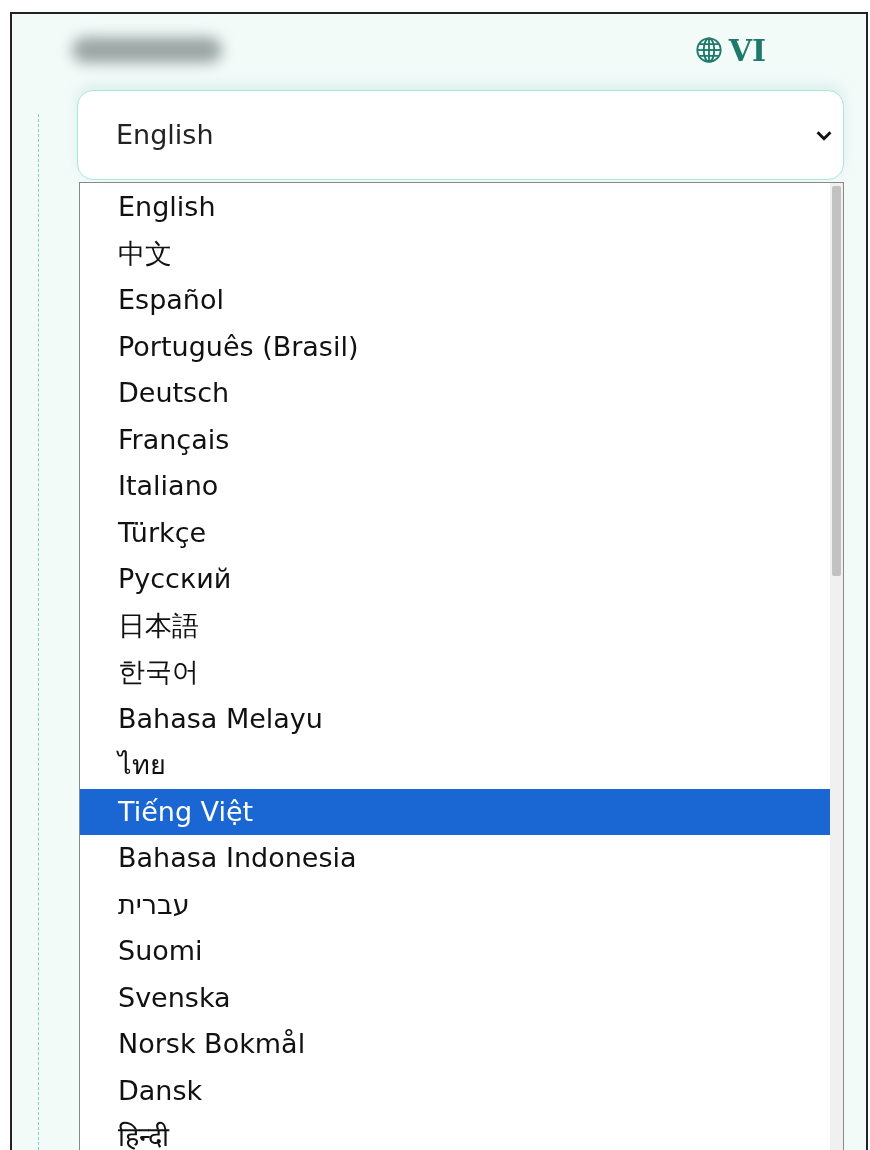 This screenshot has width=870, height=1150. Describe the element at coordinates (455, 1132) in the screenshot. I see `dropdown-option: हिन्दी` at that location.